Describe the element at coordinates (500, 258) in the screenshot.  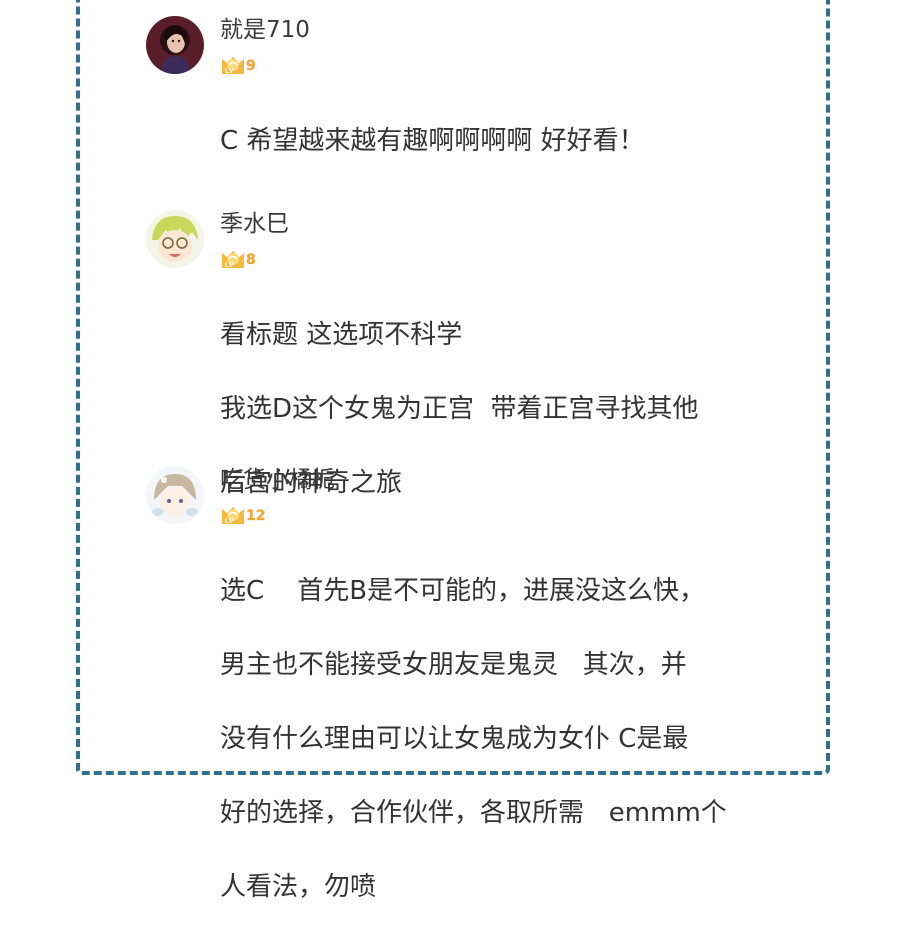
I see `level-badge: LV 8` at that location.